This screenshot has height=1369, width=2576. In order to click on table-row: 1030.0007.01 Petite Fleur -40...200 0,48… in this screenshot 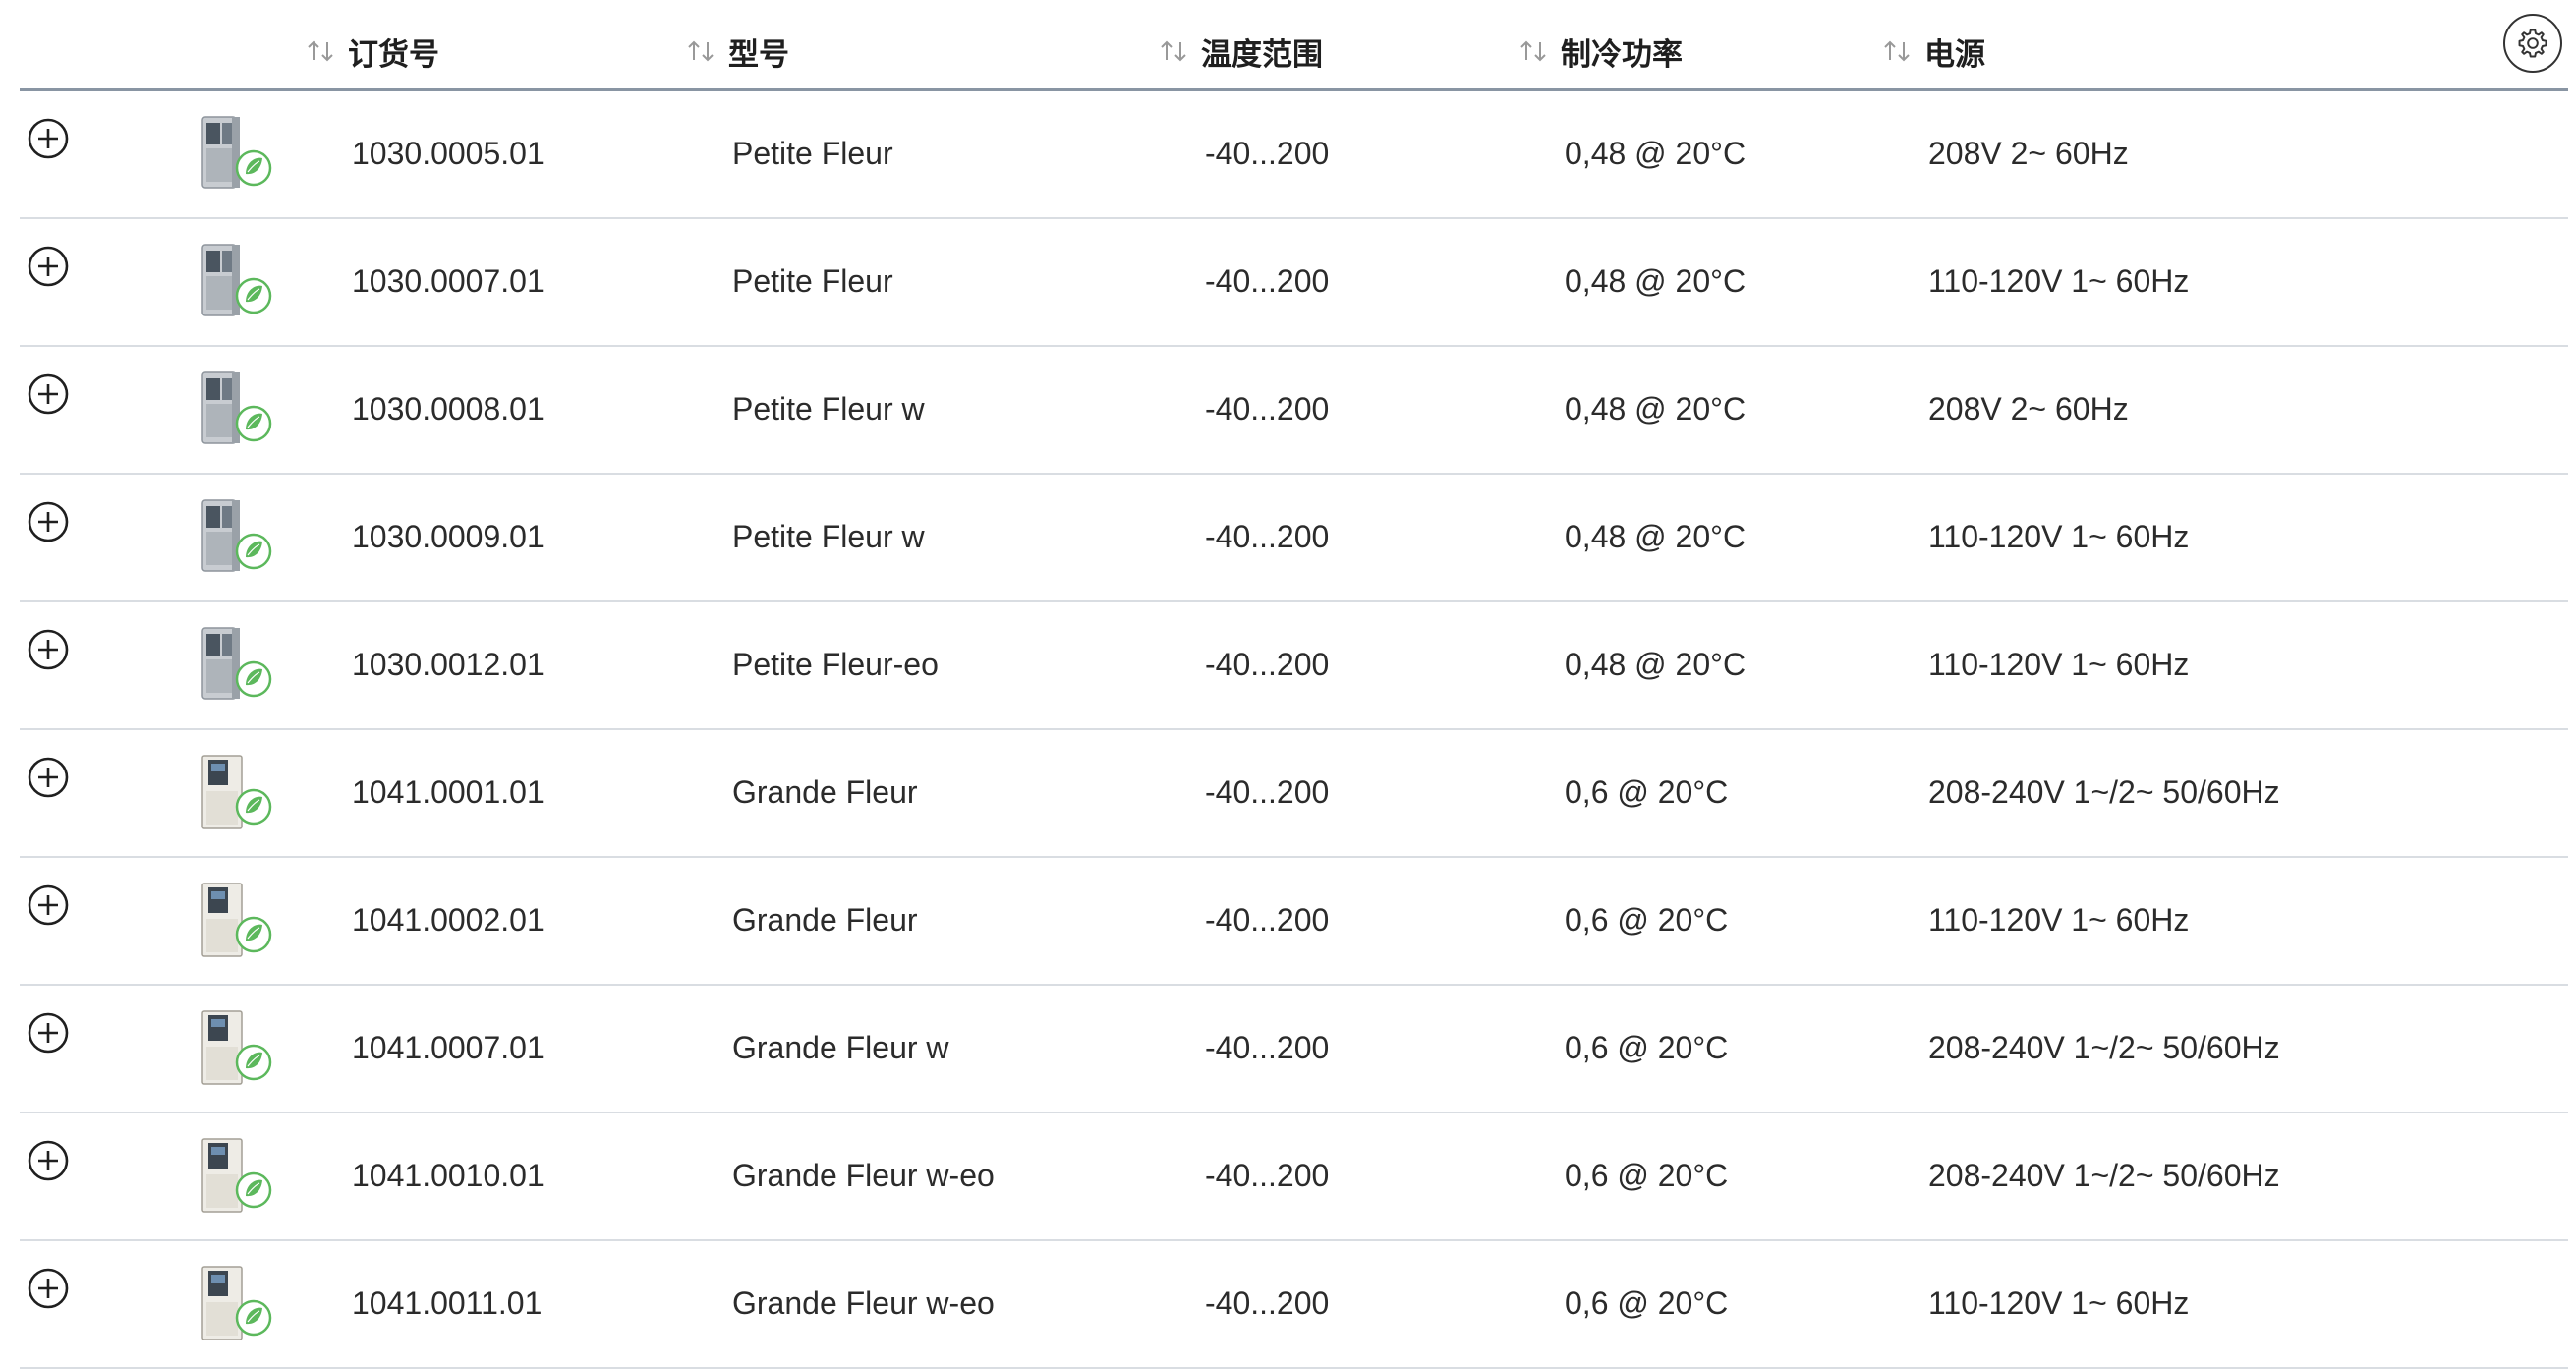, I will do `click(1294, 283)`.